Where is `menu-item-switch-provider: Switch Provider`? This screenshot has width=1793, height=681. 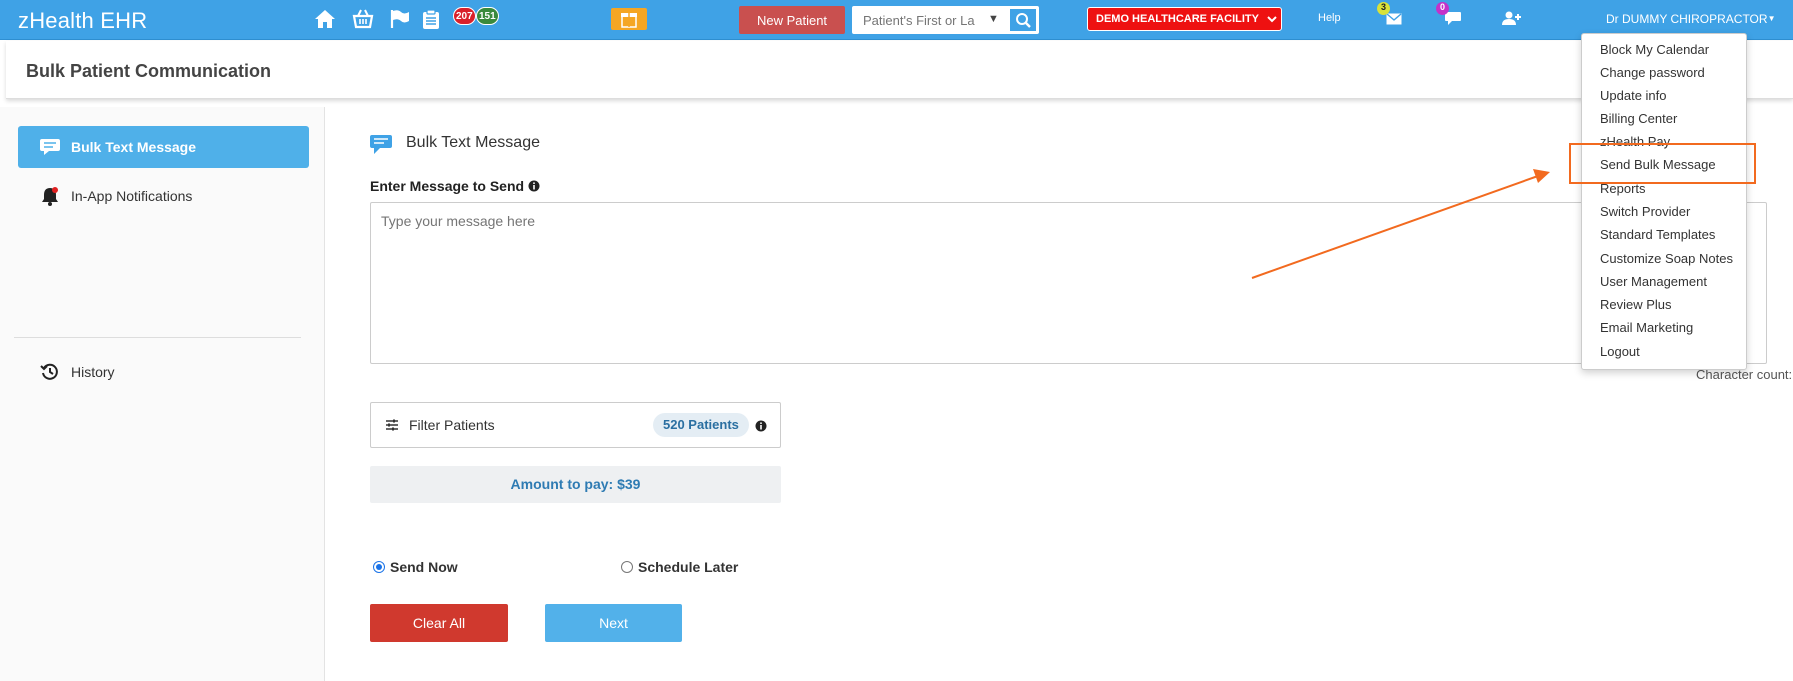
menu-item-switch-provider: Switch Provider is located at coordinates (1645, 211).